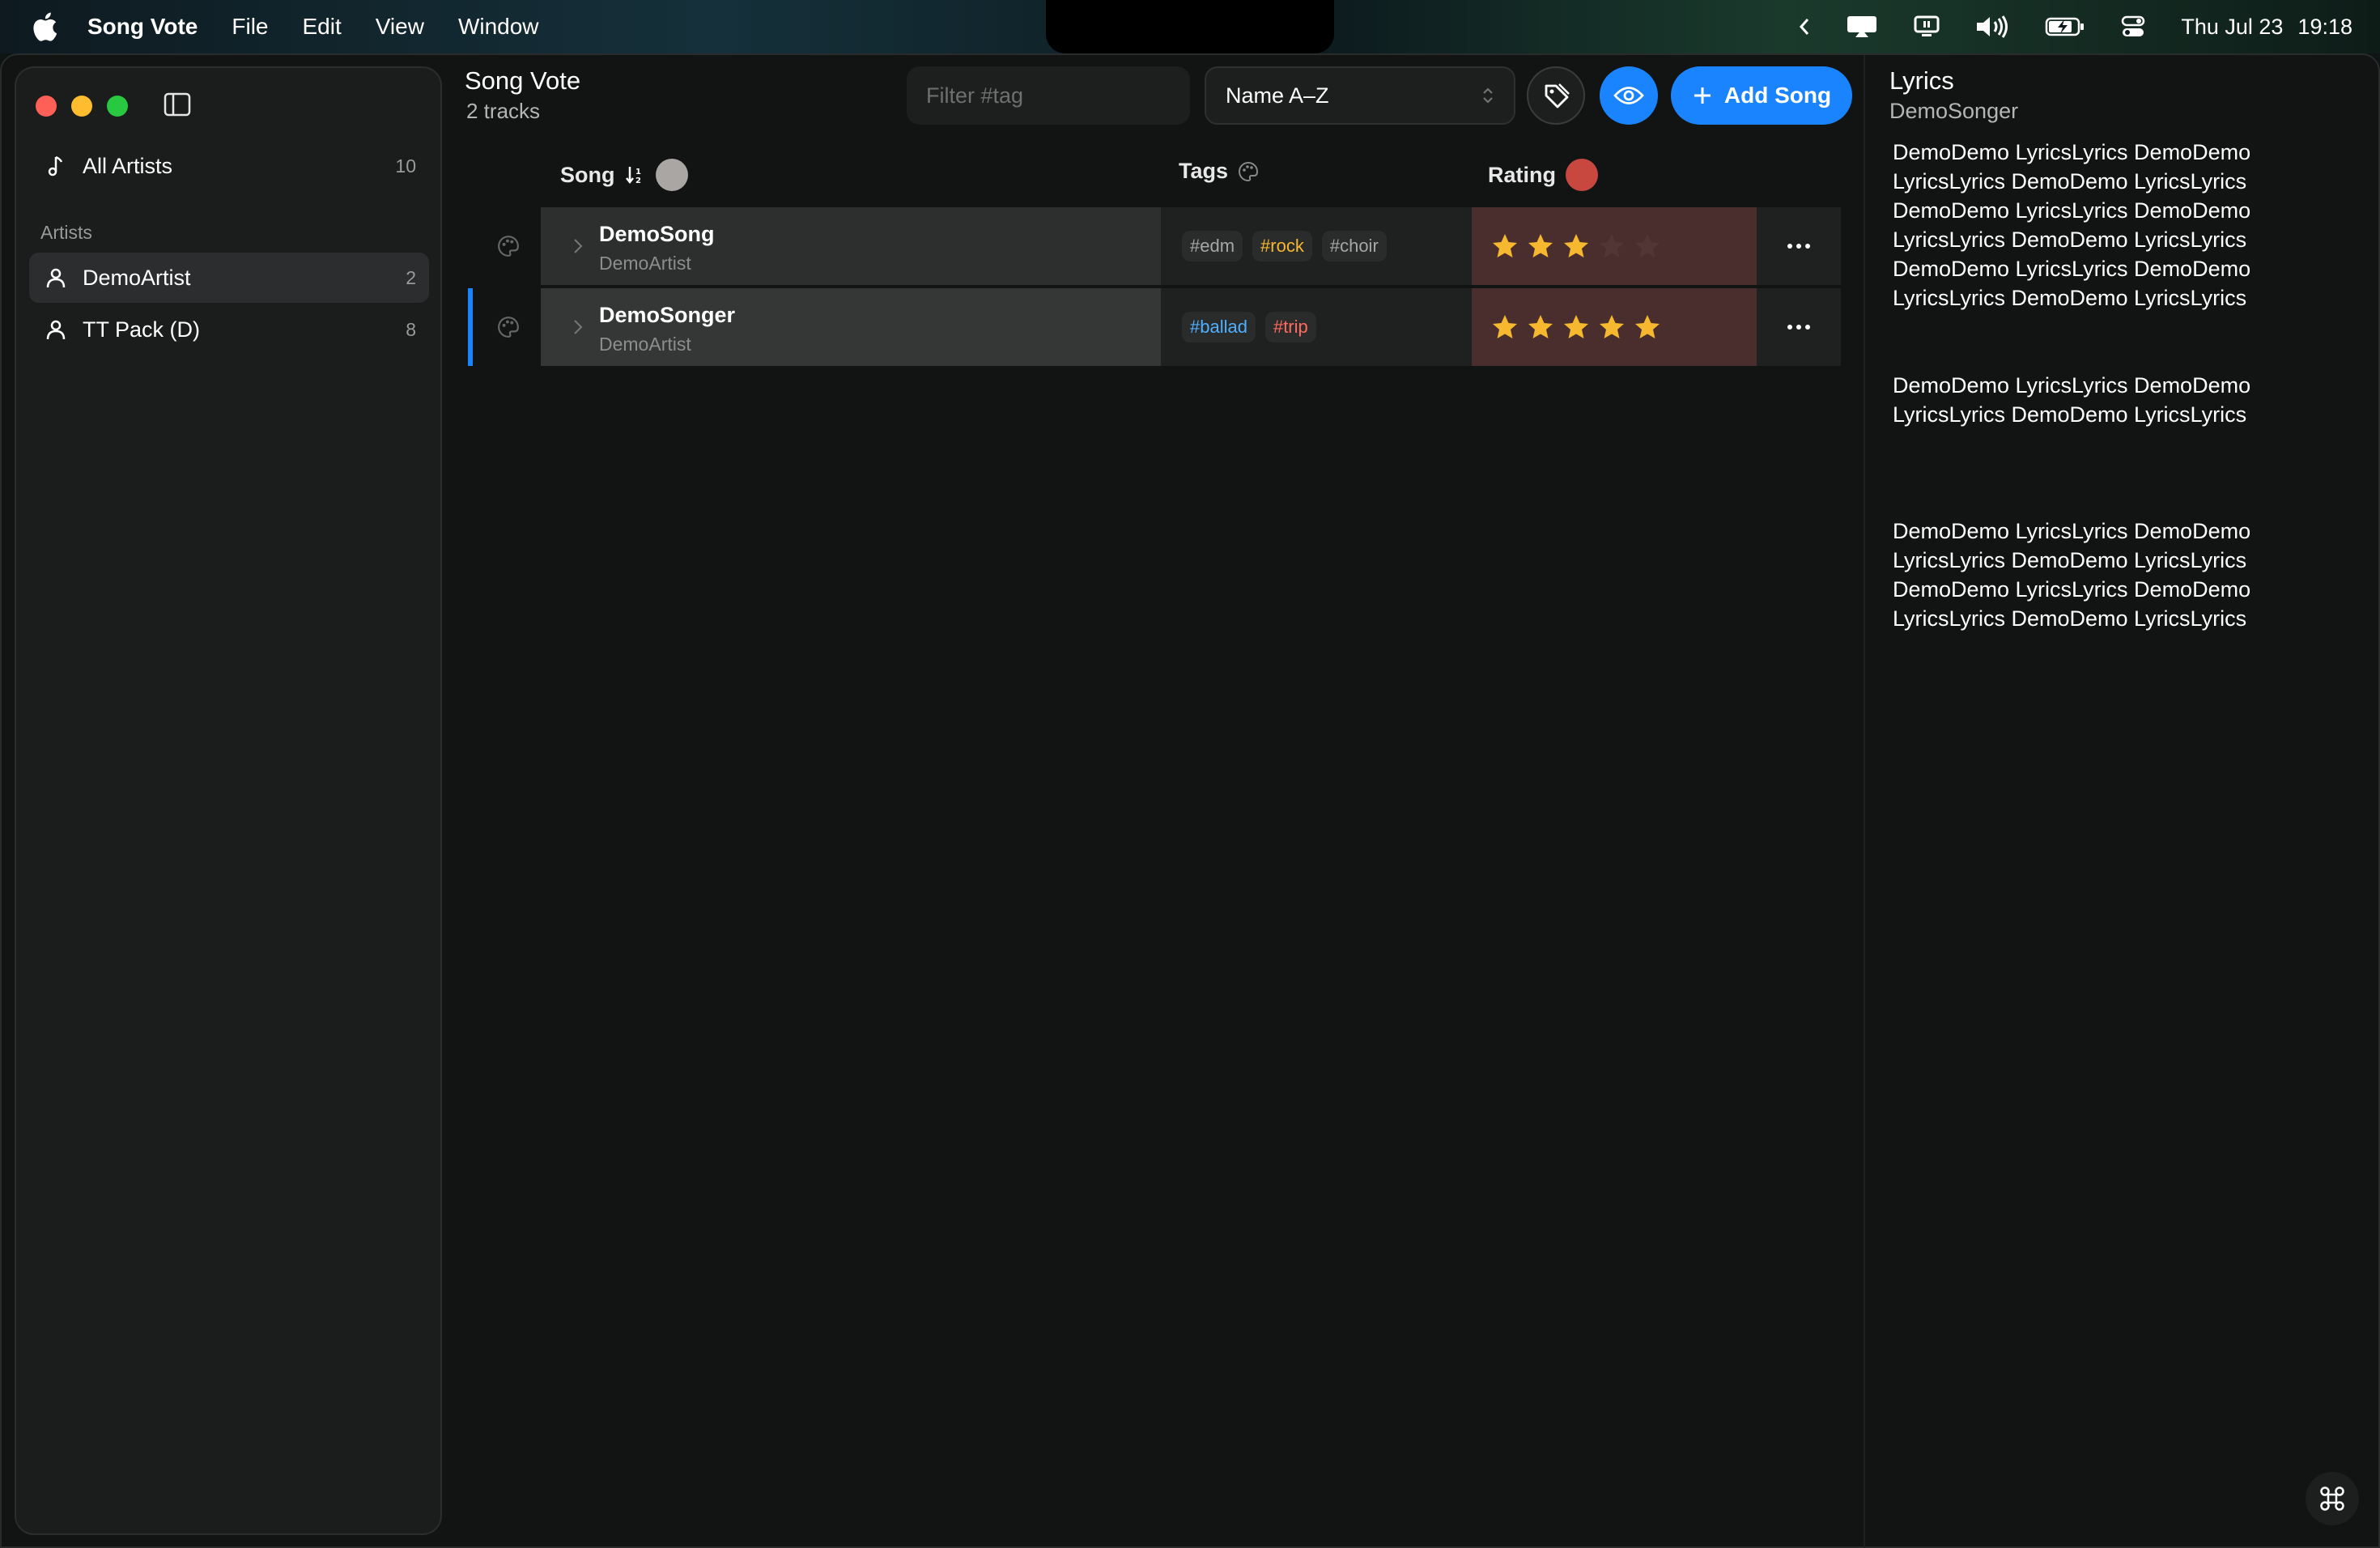  What do you see at coordinates (1212, 247) in the screenshot?
I see `tag-chip: #edm` at bounding box center [1212, 247].